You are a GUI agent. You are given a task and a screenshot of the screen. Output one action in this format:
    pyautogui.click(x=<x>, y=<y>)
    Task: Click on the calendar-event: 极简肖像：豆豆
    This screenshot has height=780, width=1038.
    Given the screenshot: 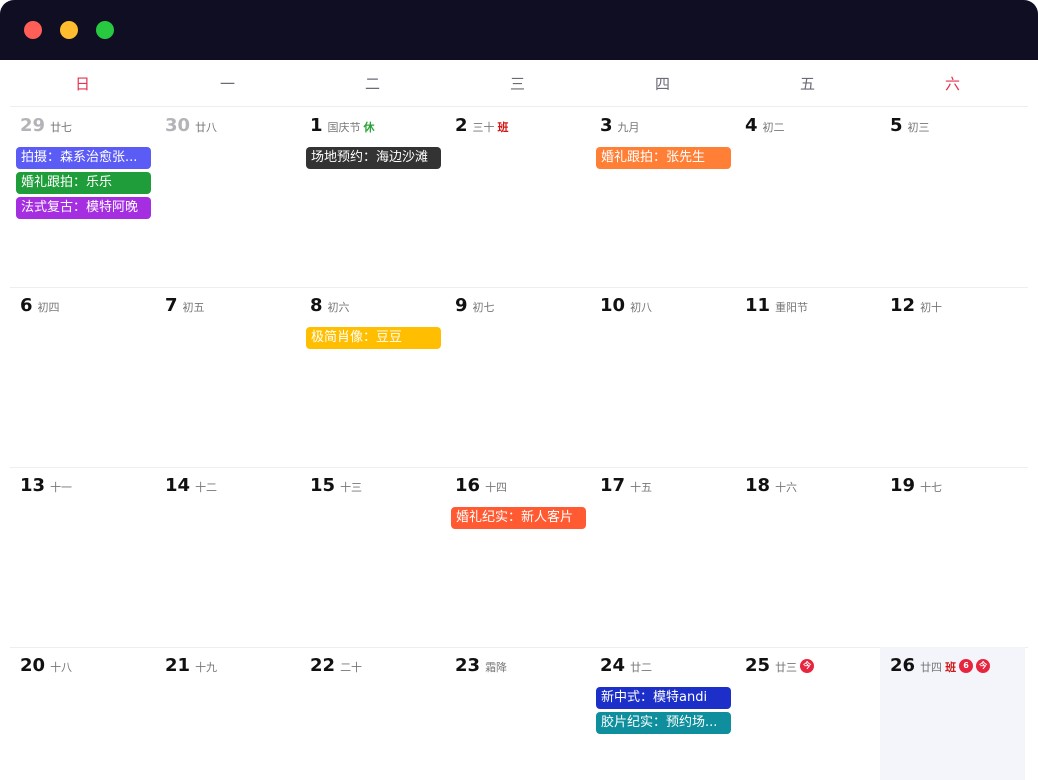 What is the action you would take?
    pyautogui.click(x=373, y=338)
    